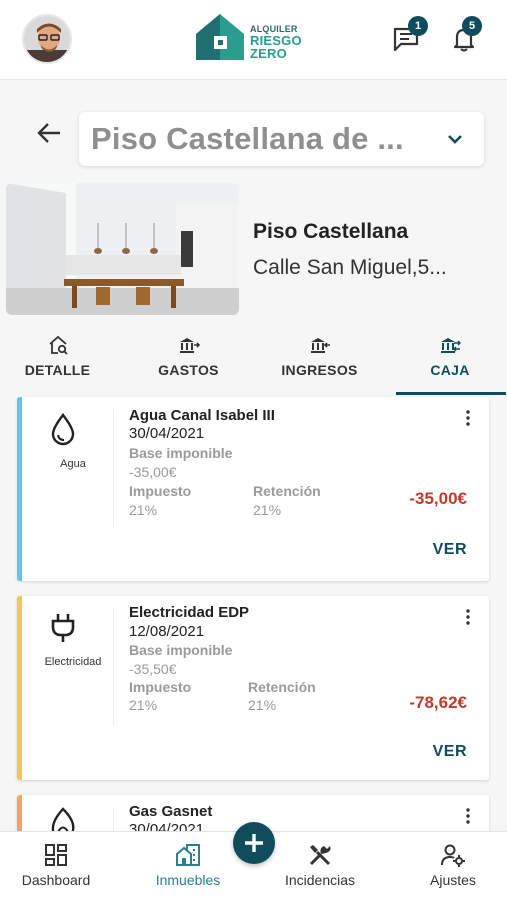  I want to click on record-category: Agua, so click(73, 464).